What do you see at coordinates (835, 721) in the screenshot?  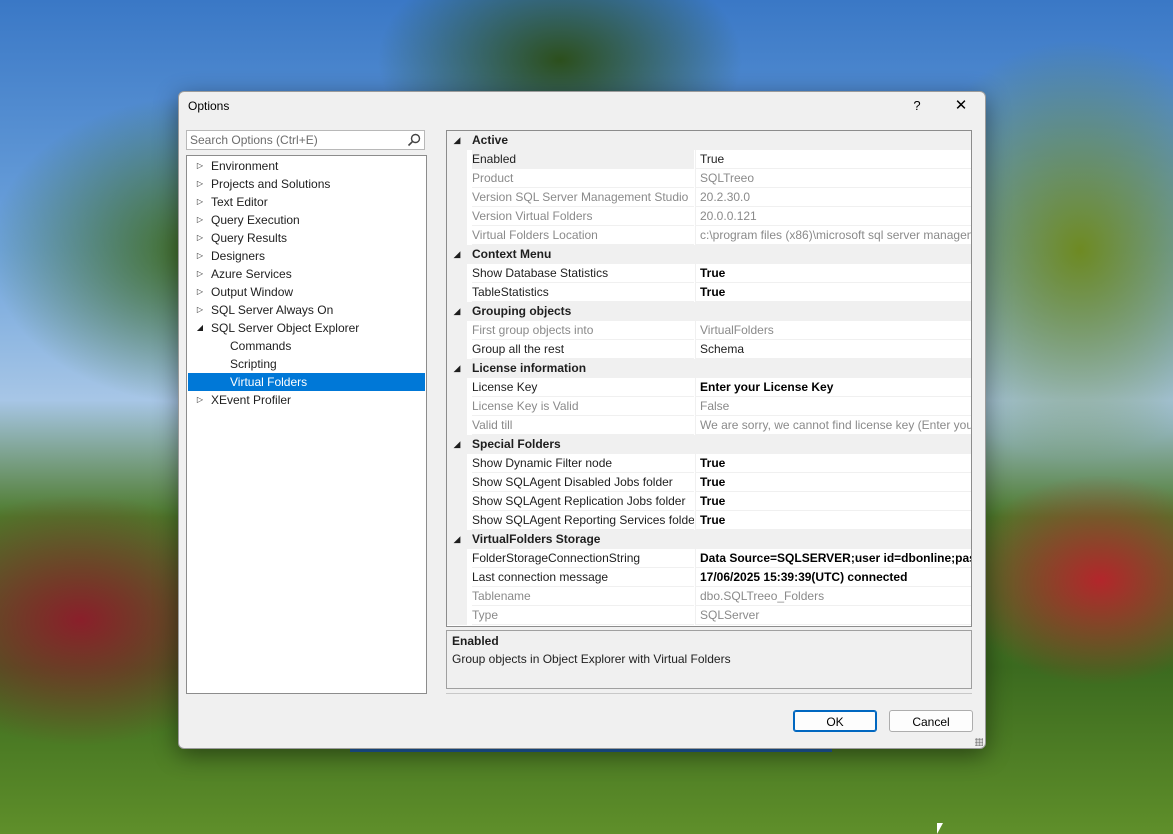 I see `ok-button: OK` at bounding box center [835, 721].